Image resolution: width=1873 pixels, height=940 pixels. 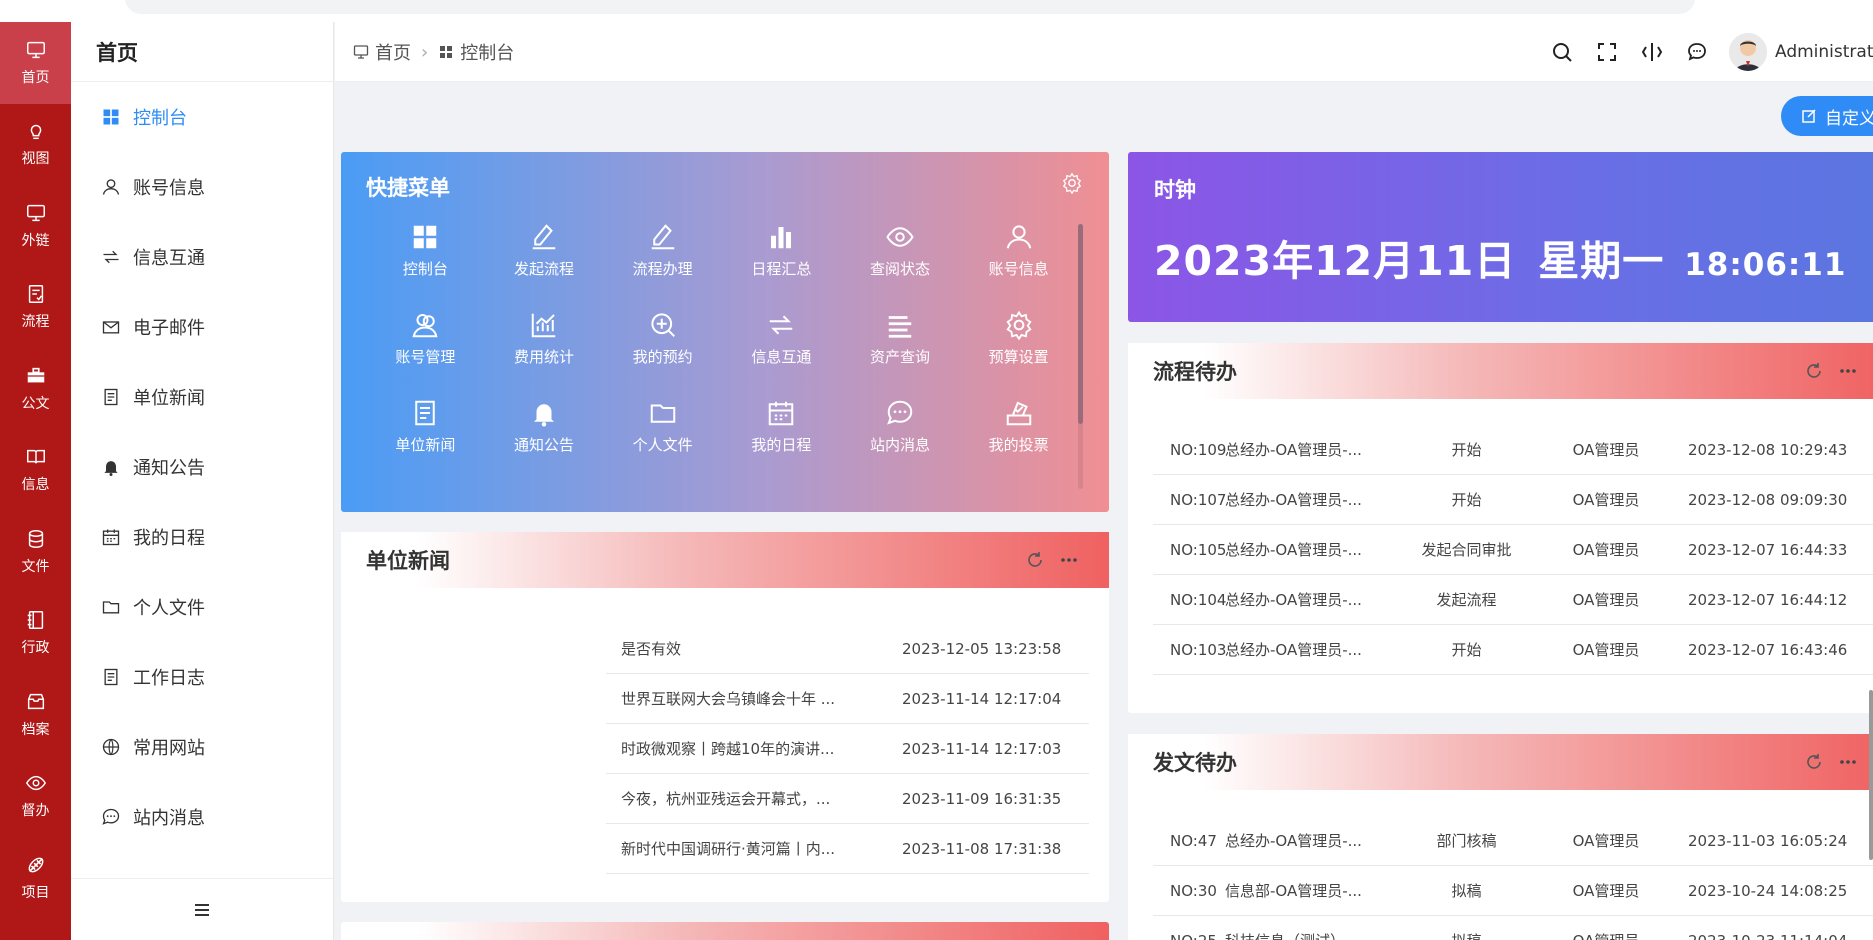 What do you see at coordinates (487, 52) in the screenshot?
I see `breadcrumb-current: 控制台` at bounding box center [487, 52].